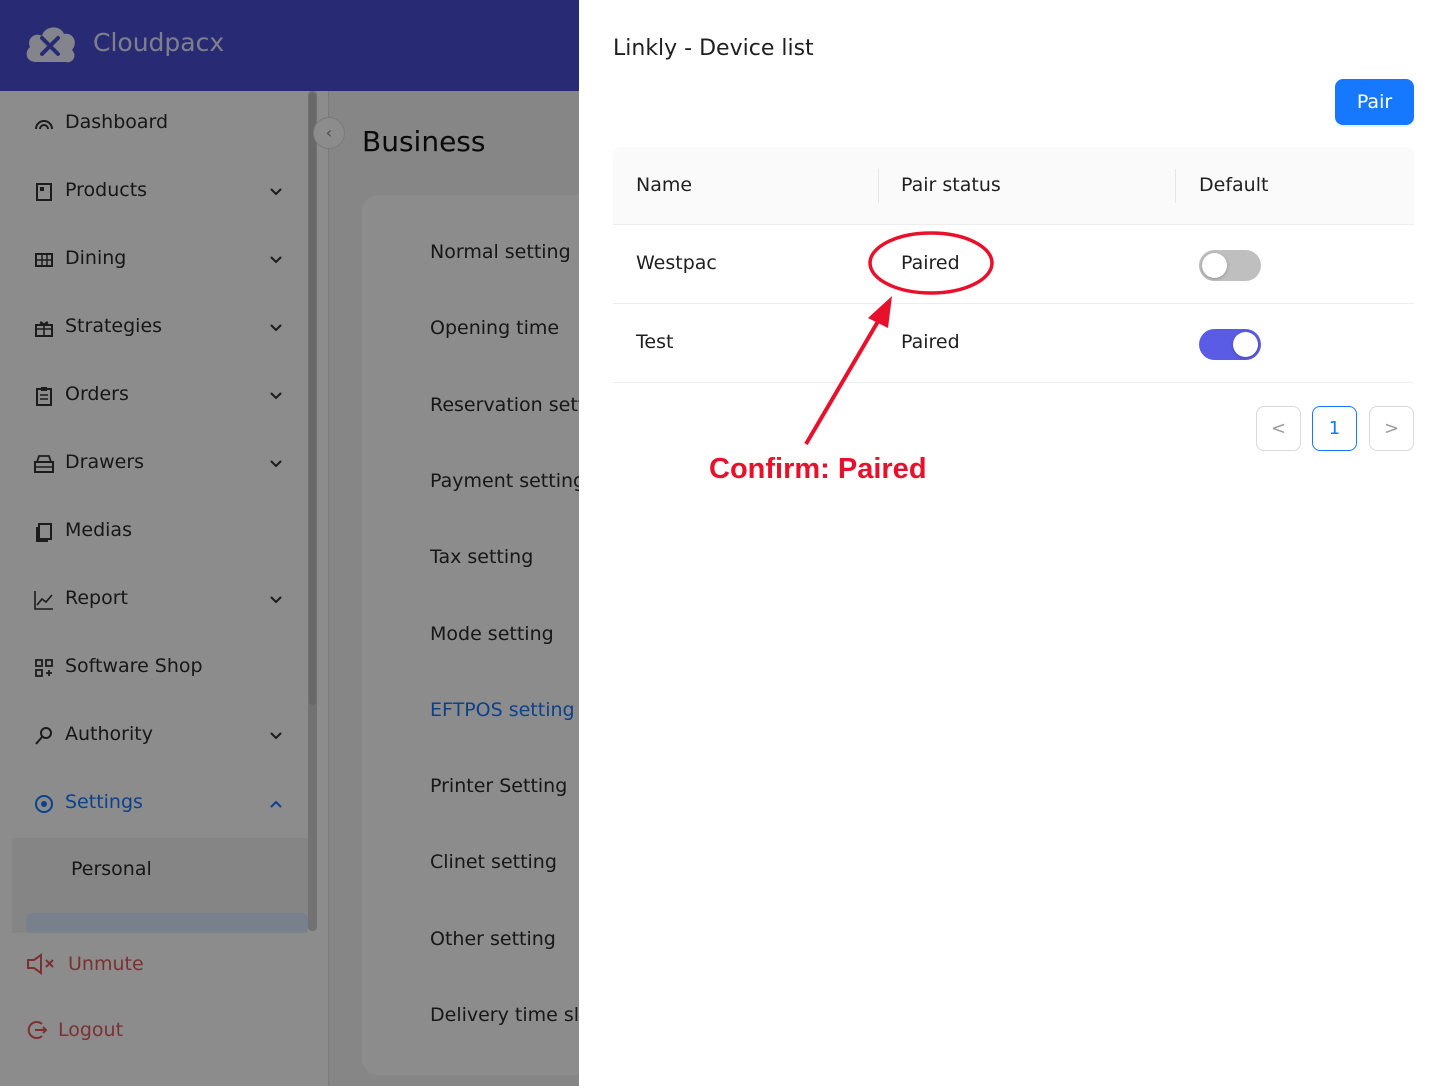  Describe the element at coordinates (44, 124) in the screenshot. I see `dashboard-icon` at that location.